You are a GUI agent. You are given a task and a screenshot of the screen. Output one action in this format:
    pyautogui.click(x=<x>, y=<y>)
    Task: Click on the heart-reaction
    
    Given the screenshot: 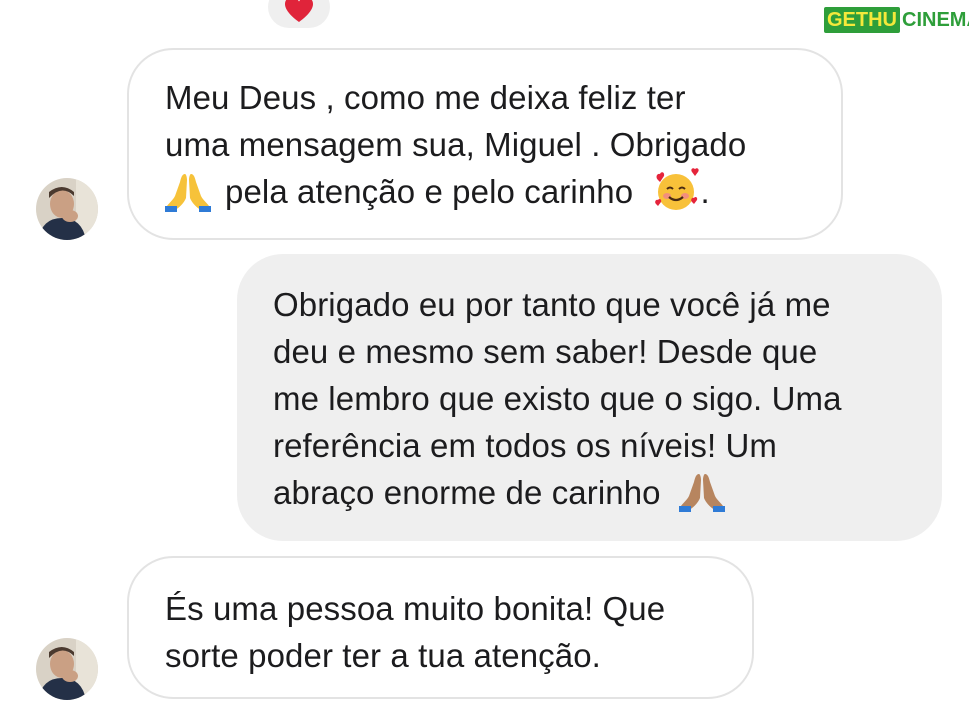 What is the action you would take?
    pyautogui.click(x=299, y=14)
    